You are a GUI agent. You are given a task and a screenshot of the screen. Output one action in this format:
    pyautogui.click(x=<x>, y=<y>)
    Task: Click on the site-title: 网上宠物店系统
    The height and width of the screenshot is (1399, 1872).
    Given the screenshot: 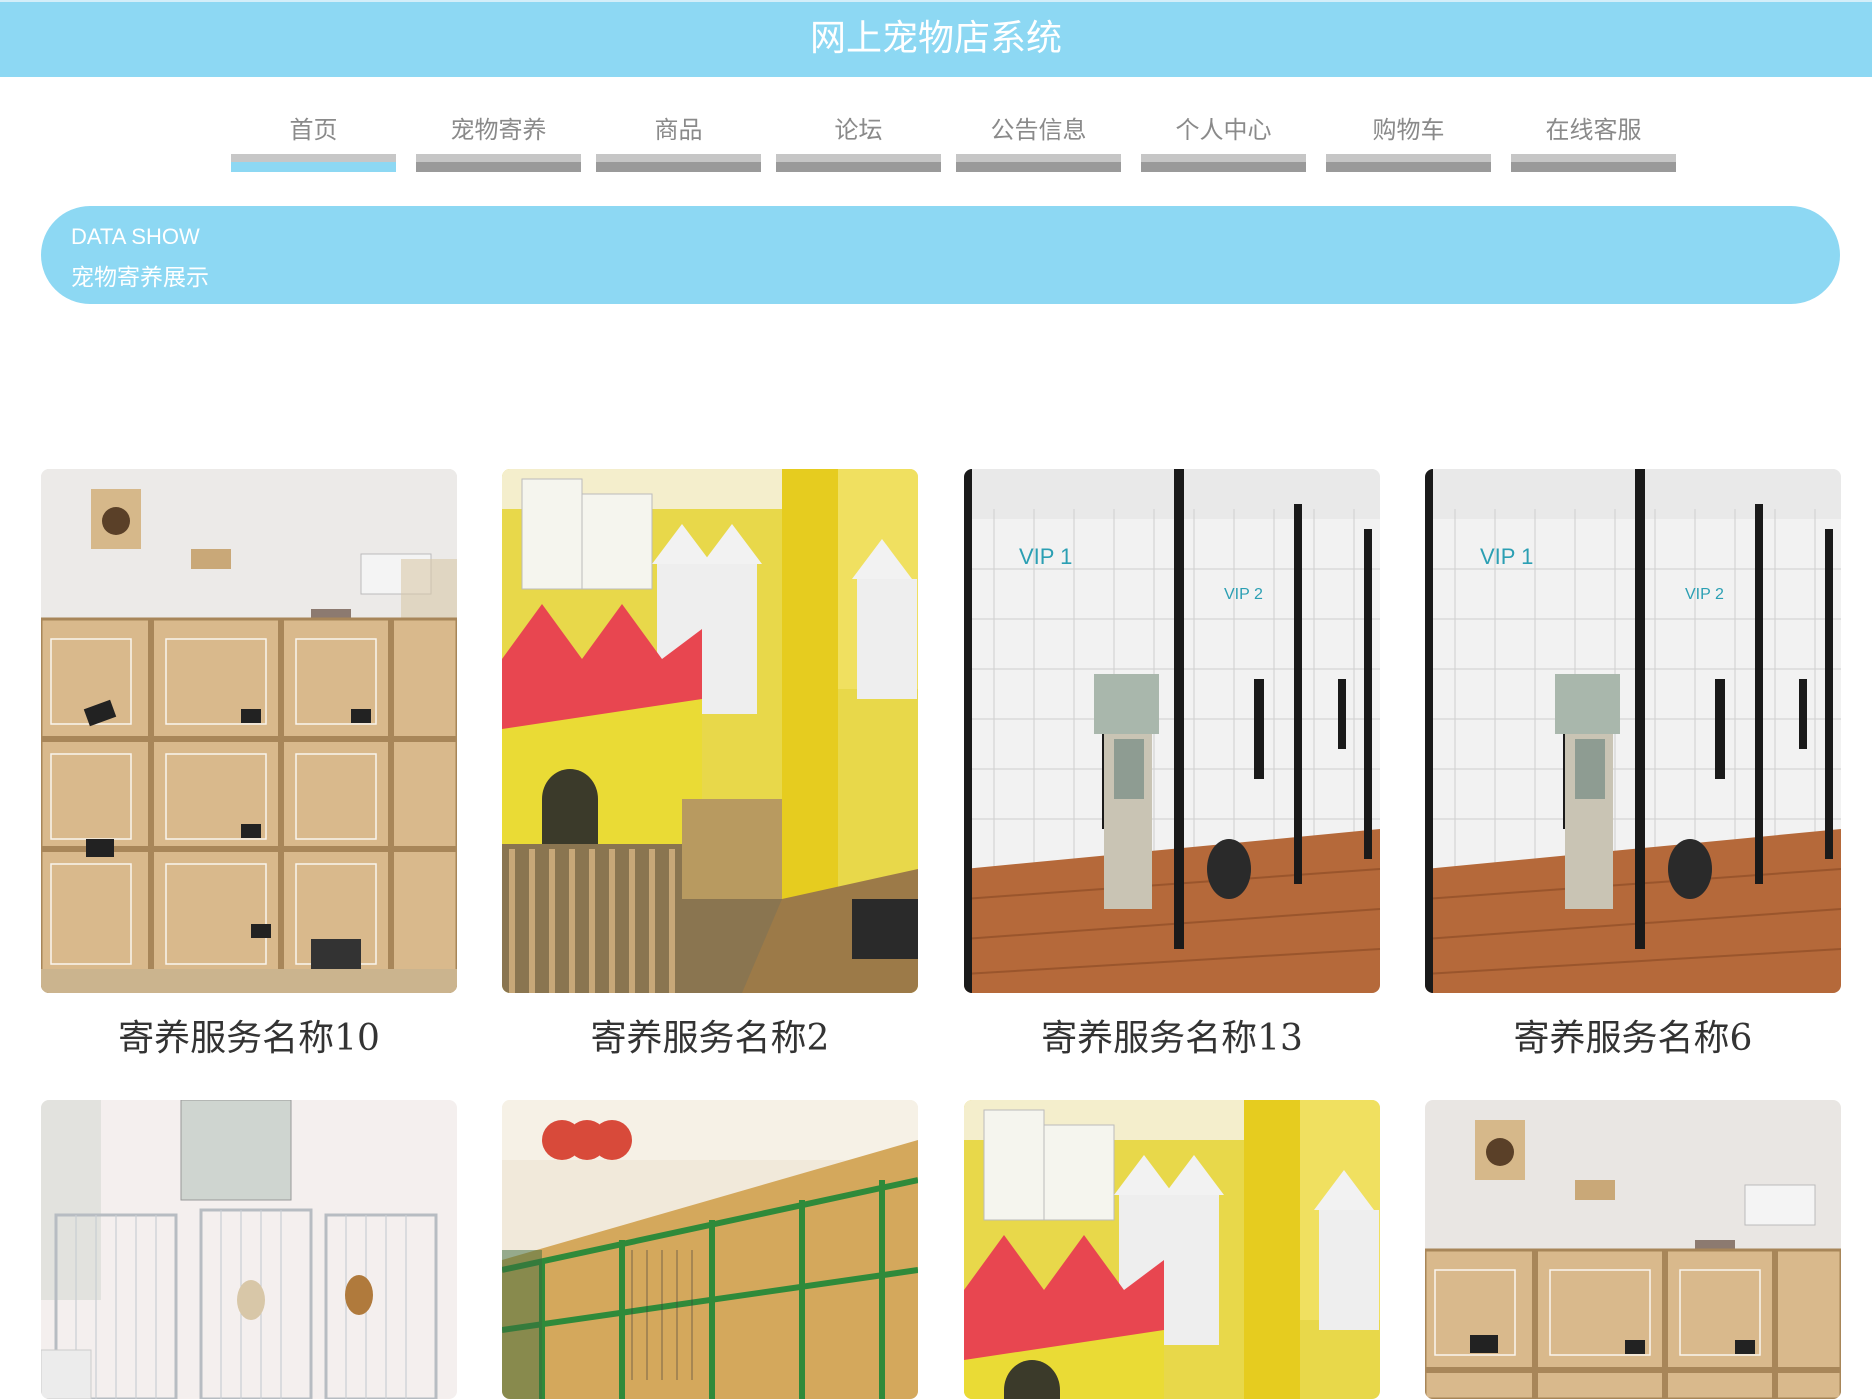 What is the action you would take?
    pyautogui.click(x=935, y=38)
    